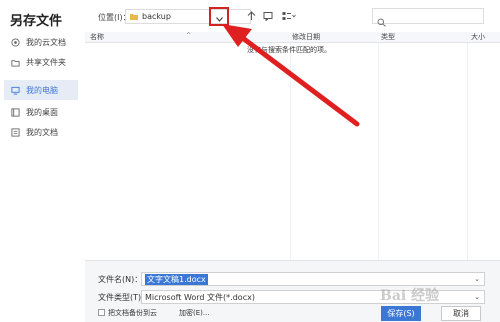 The width and height of the screenshot is (500, 322). Describe the element at coordinates (120, 279) in the screenshot. I see `filename-label: 文件名(N)：` at that location.